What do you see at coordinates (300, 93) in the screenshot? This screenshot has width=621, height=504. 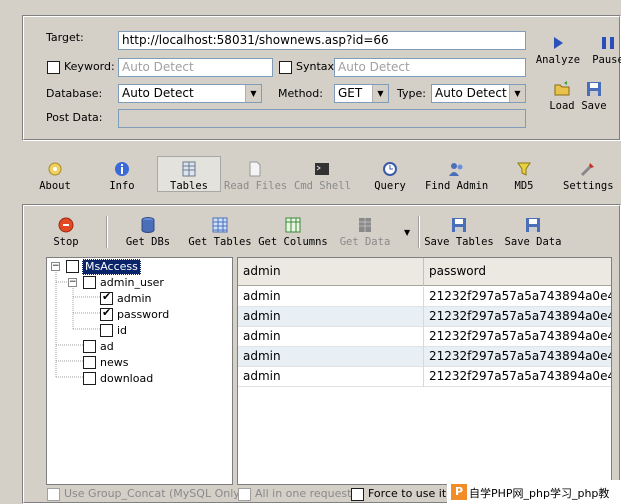 I see `method-label: Method:` at bounding box center [300, 93].